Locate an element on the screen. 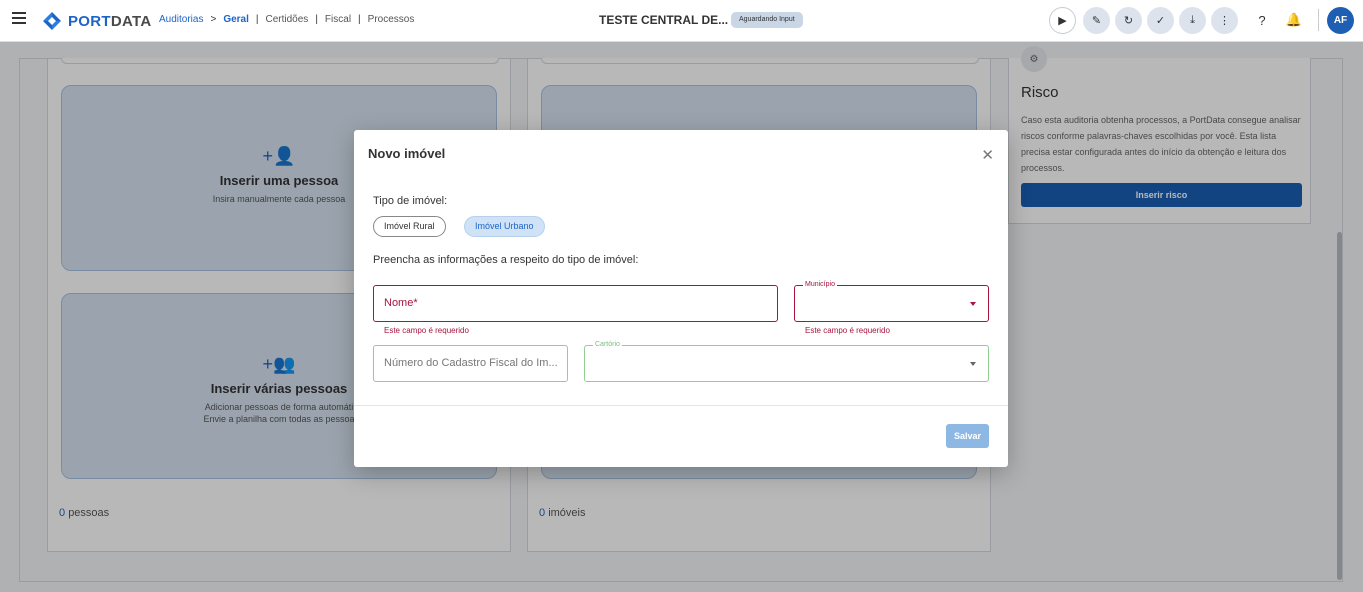 The image size is (1363, 592). bell-icon: 🔔 is located at coordinates (1294, 20).